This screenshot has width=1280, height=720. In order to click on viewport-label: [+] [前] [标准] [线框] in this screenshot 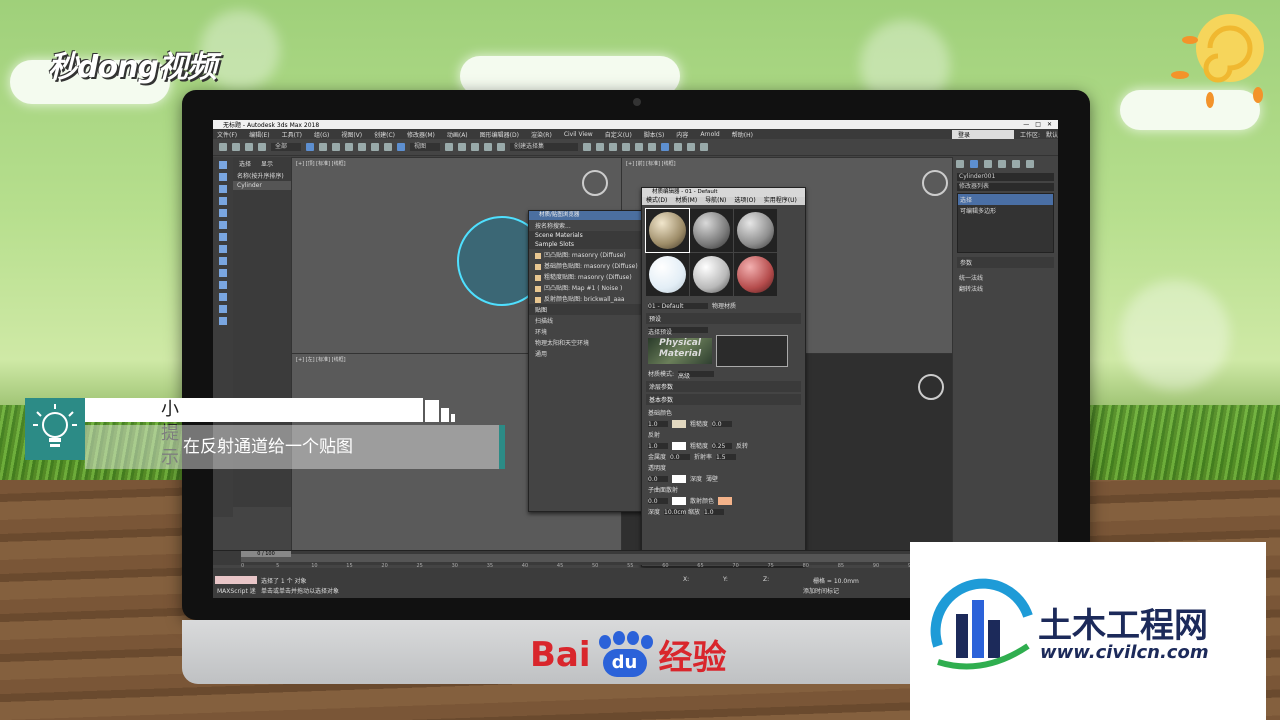, I will do `click(651, 163)`.